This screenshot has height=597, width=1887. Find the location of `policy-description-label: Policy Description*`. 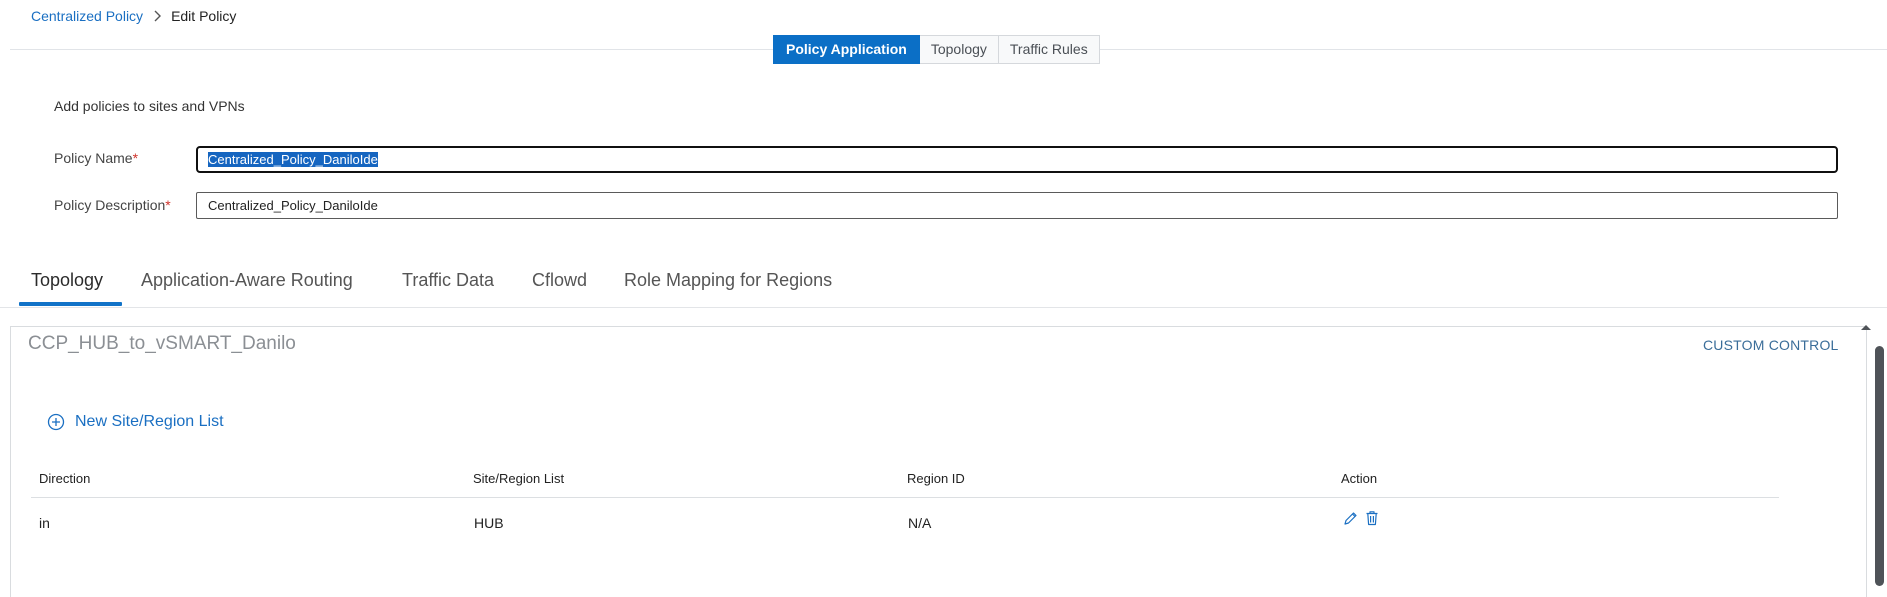

policy-description-label: Policy Description* is located at coordinates (112, 205).